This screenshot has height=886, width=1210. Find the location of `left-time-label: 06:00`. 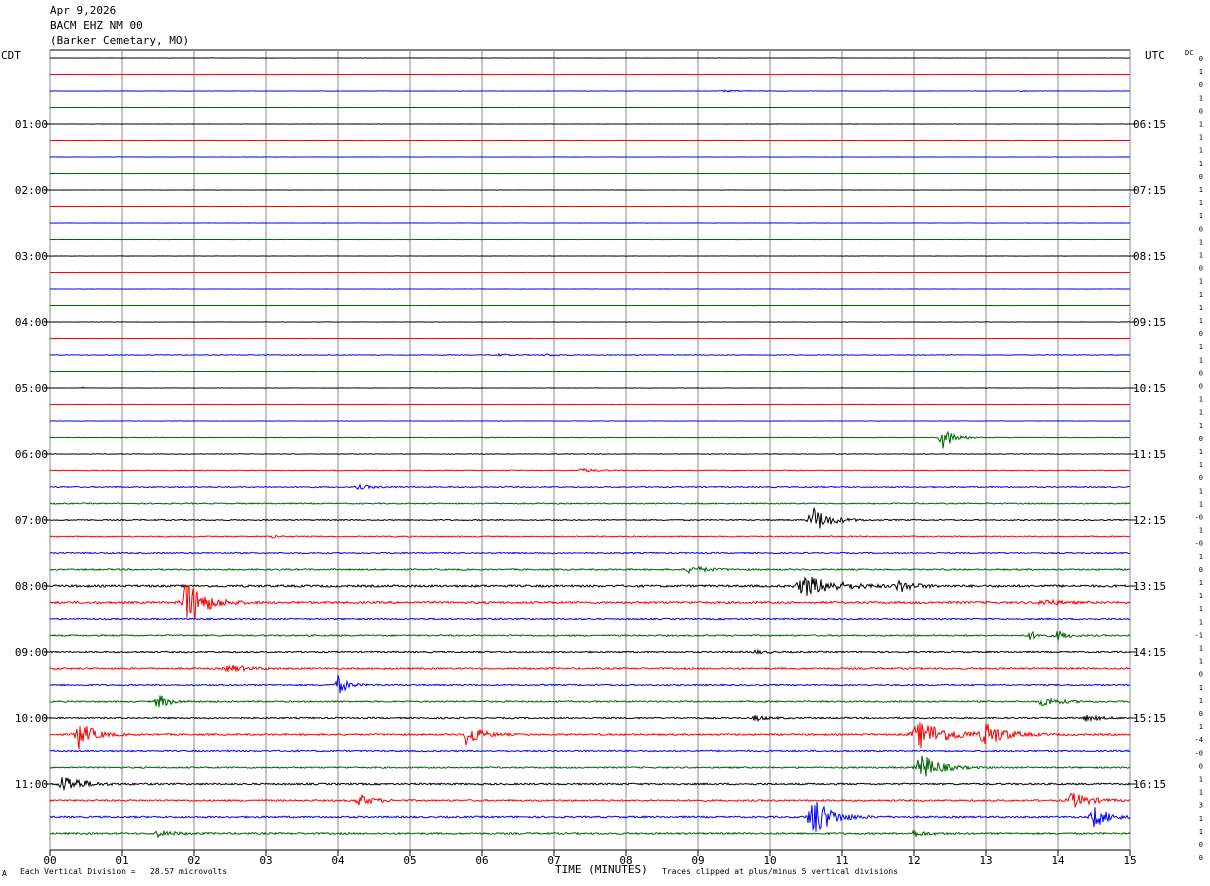

left-time-label: 06:00 is located at coordinates (31, 454).